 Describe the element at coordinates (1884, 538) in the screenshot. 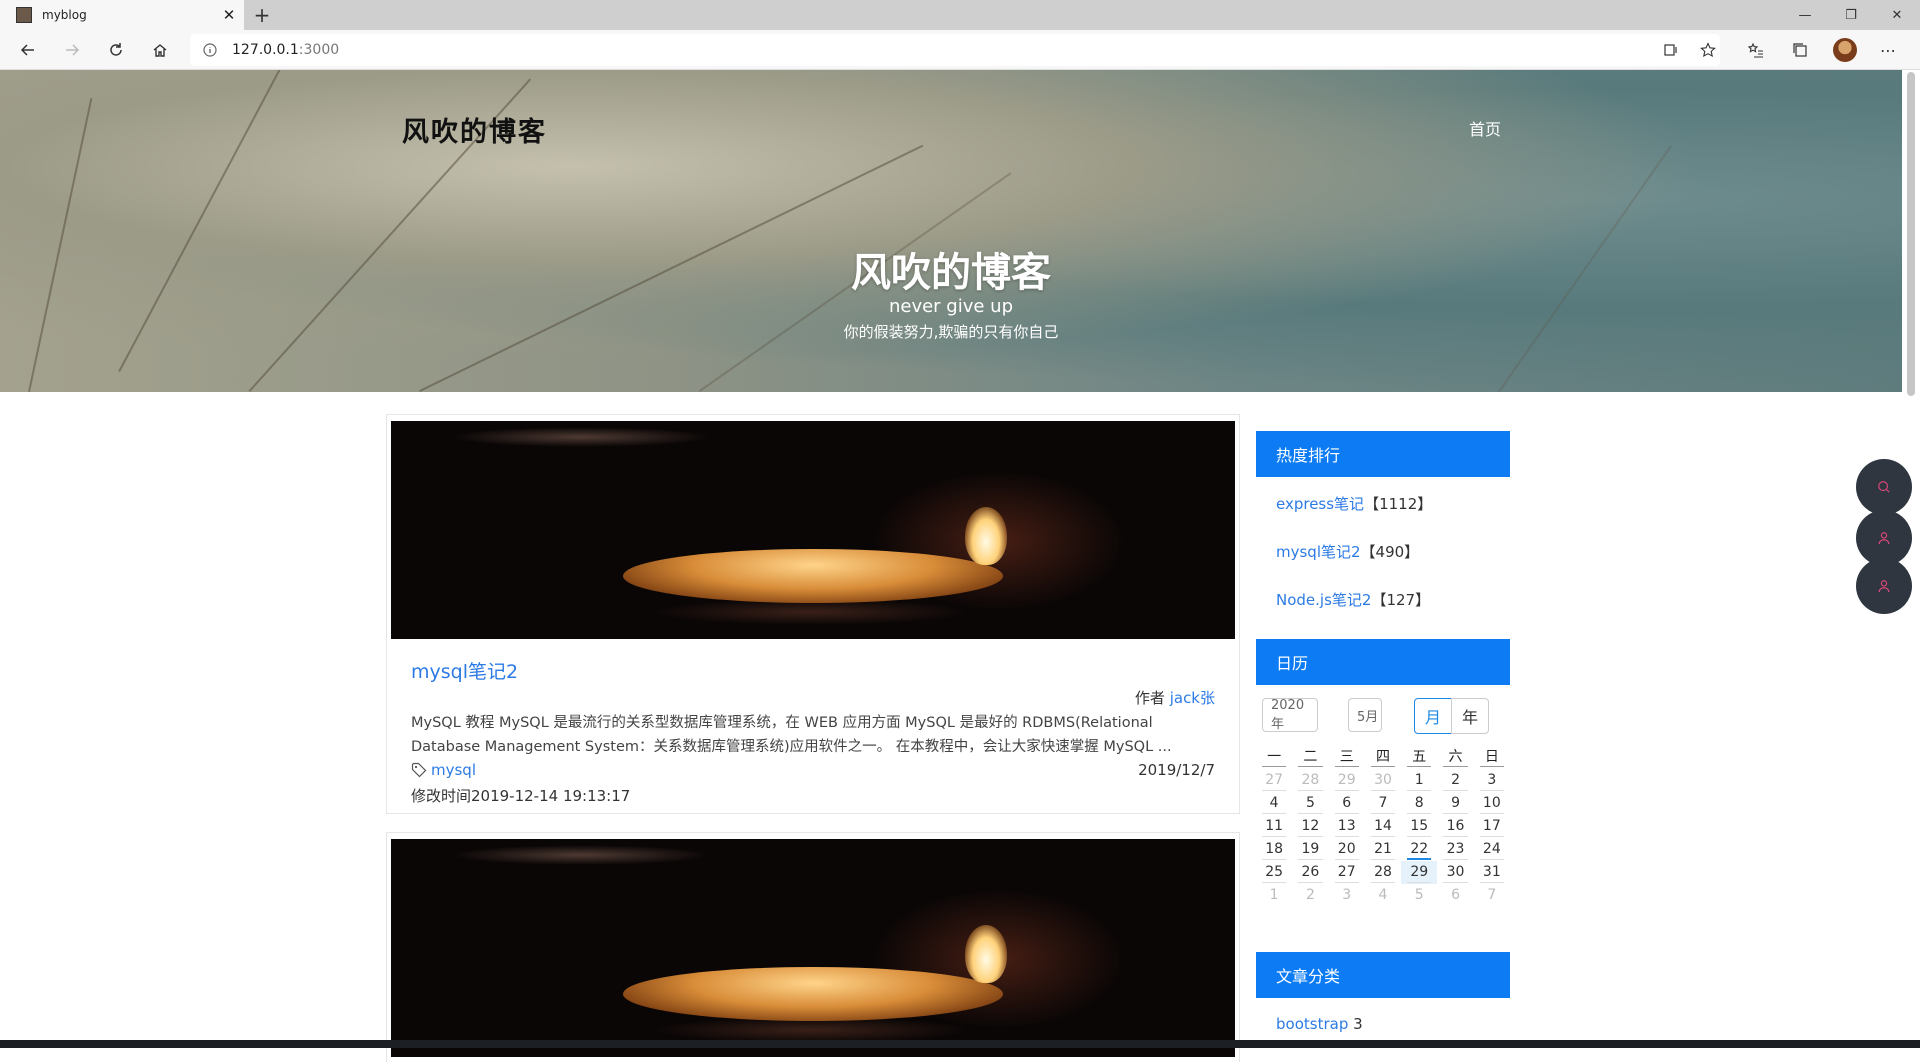

I see `user-icon` at that location.